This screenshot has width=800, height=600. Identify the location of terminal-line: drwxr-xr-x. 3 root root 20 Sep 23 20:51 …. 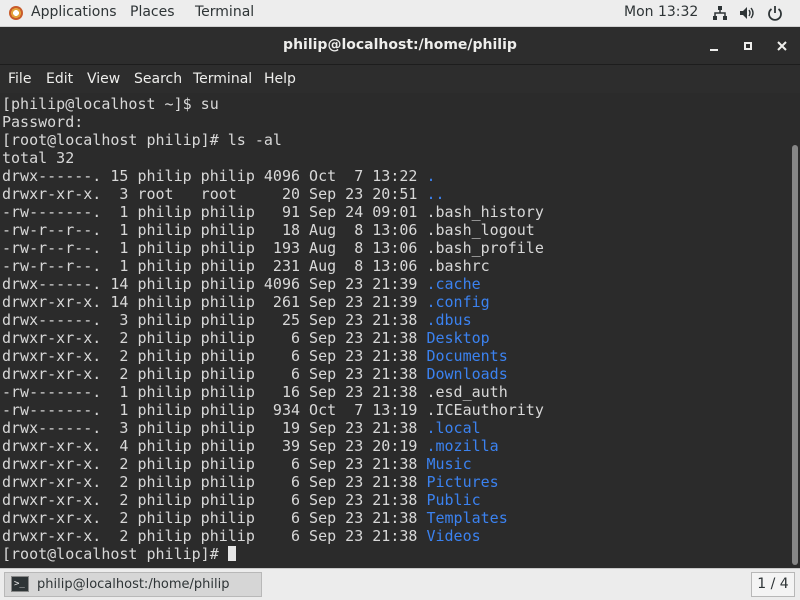
(396, 194).